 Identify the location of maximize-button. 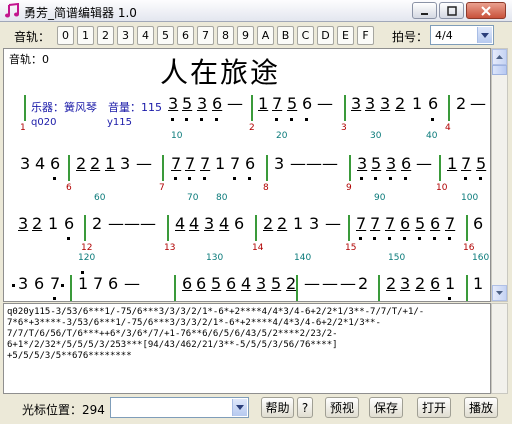
(451, 10).